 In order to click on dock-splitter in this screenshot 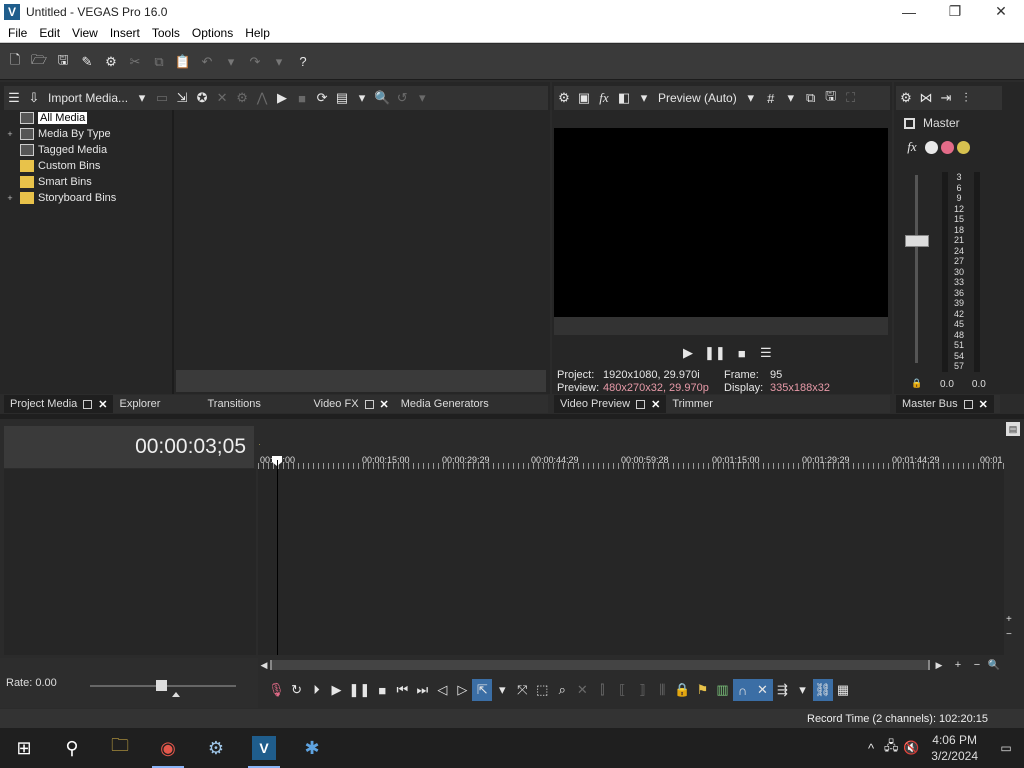, I will do `click(512, 416)`.